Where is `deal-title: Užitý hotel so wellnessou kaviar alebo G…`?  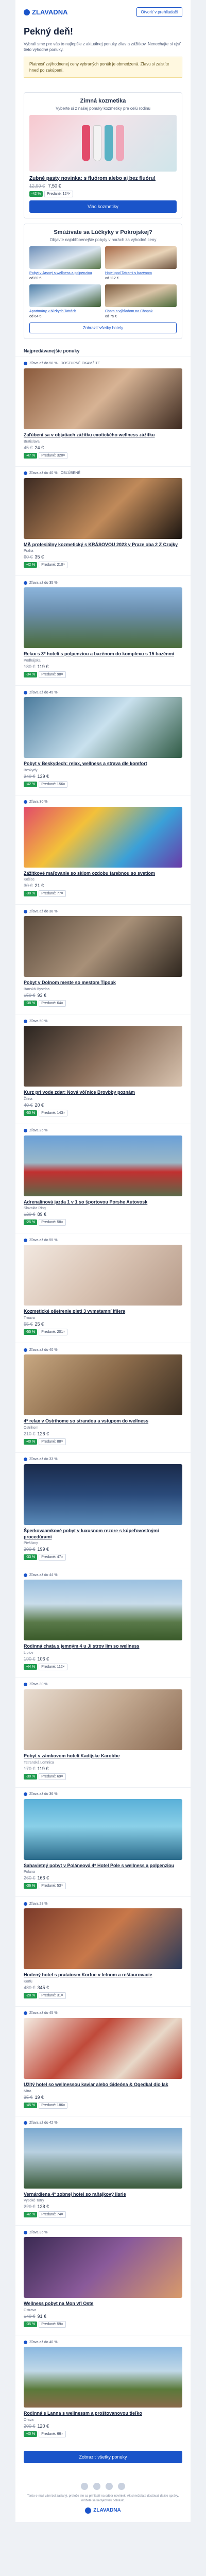 deal-title: Užitý hotel so wellnessou kaviar alebo G… is located at coordinates (103, 2085).